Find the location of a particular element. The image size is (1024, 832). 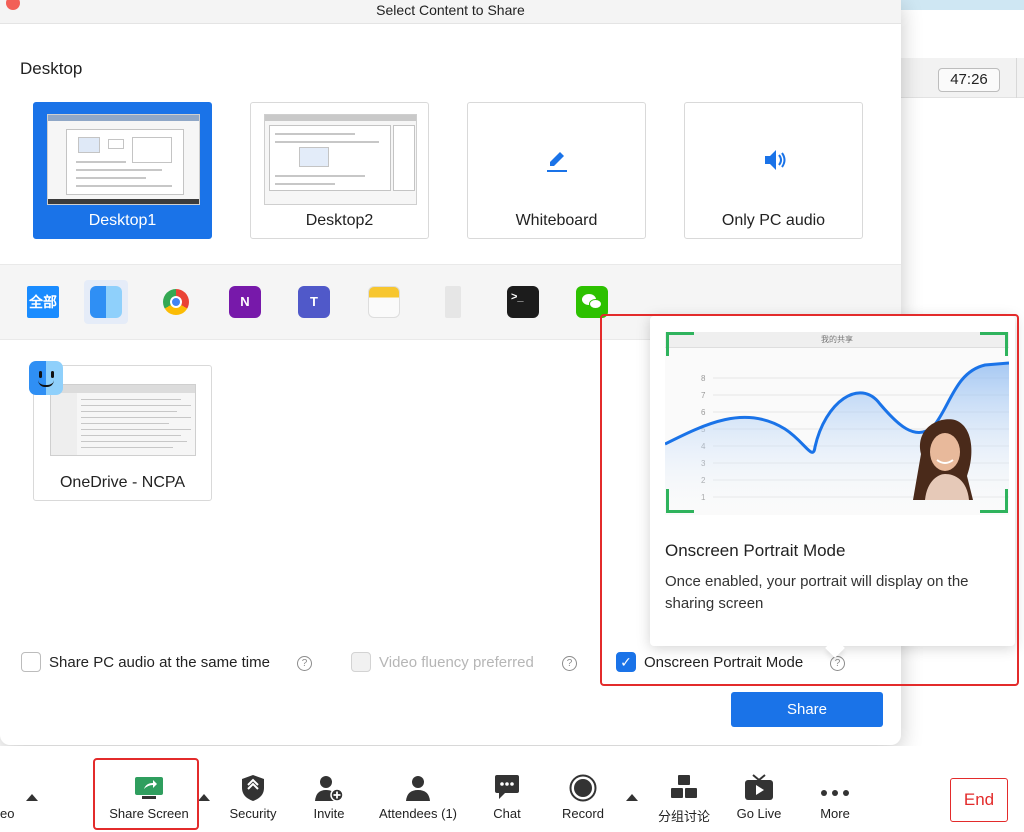

toolbar-label: 分组讨论 is located at coordinates (683, 816).